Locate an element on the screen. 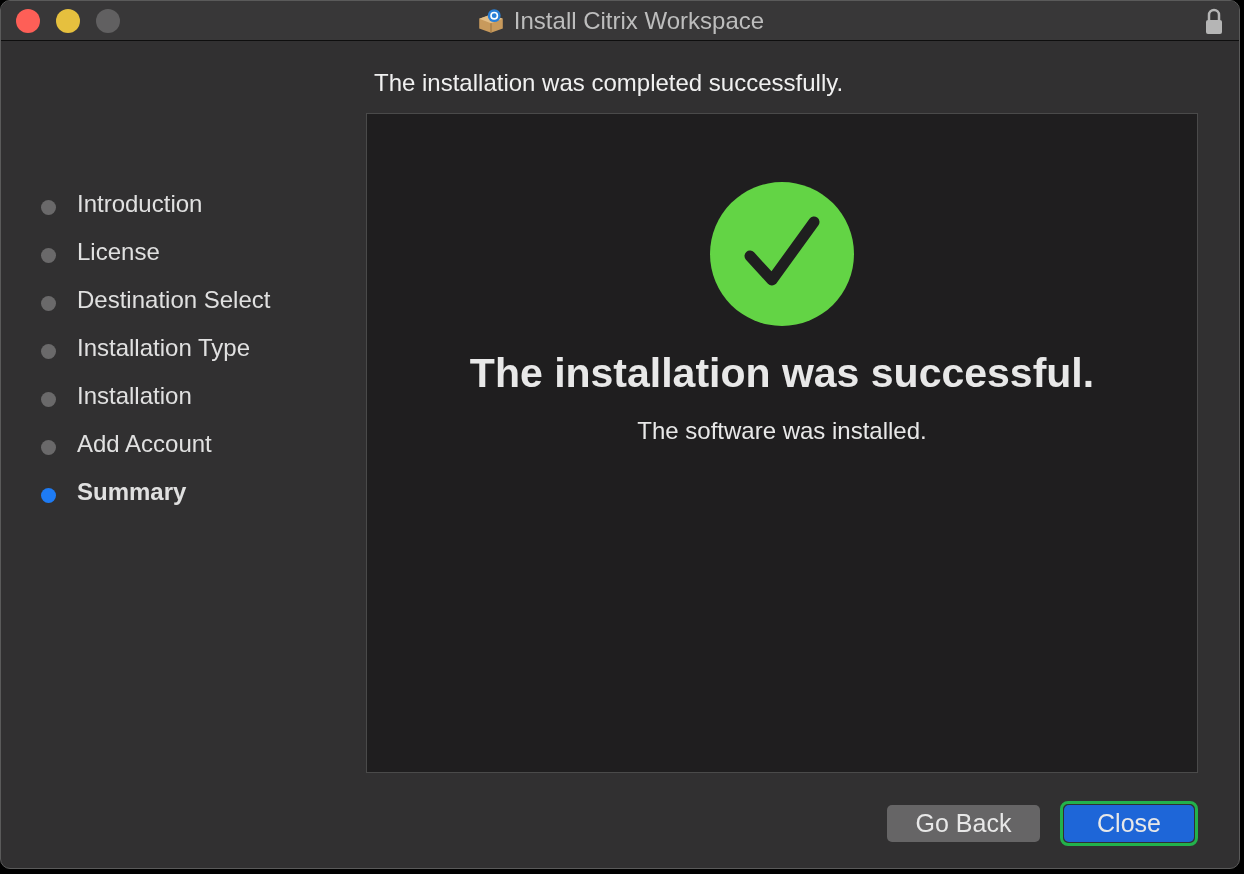  window-title: Install Citrix Workspace is located at coordinates (639, 20).